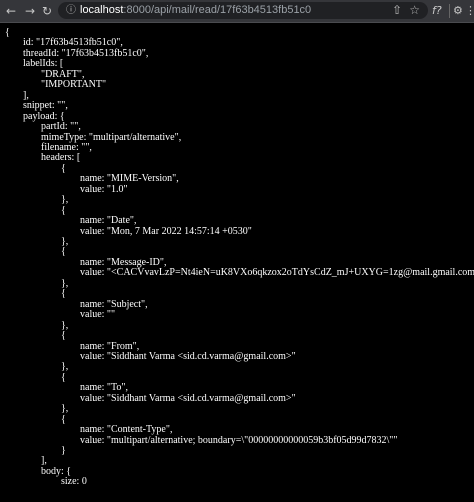 This screenshot has height=502, width=474. I want to click on json-line: partId: "",, so click(61, 127).